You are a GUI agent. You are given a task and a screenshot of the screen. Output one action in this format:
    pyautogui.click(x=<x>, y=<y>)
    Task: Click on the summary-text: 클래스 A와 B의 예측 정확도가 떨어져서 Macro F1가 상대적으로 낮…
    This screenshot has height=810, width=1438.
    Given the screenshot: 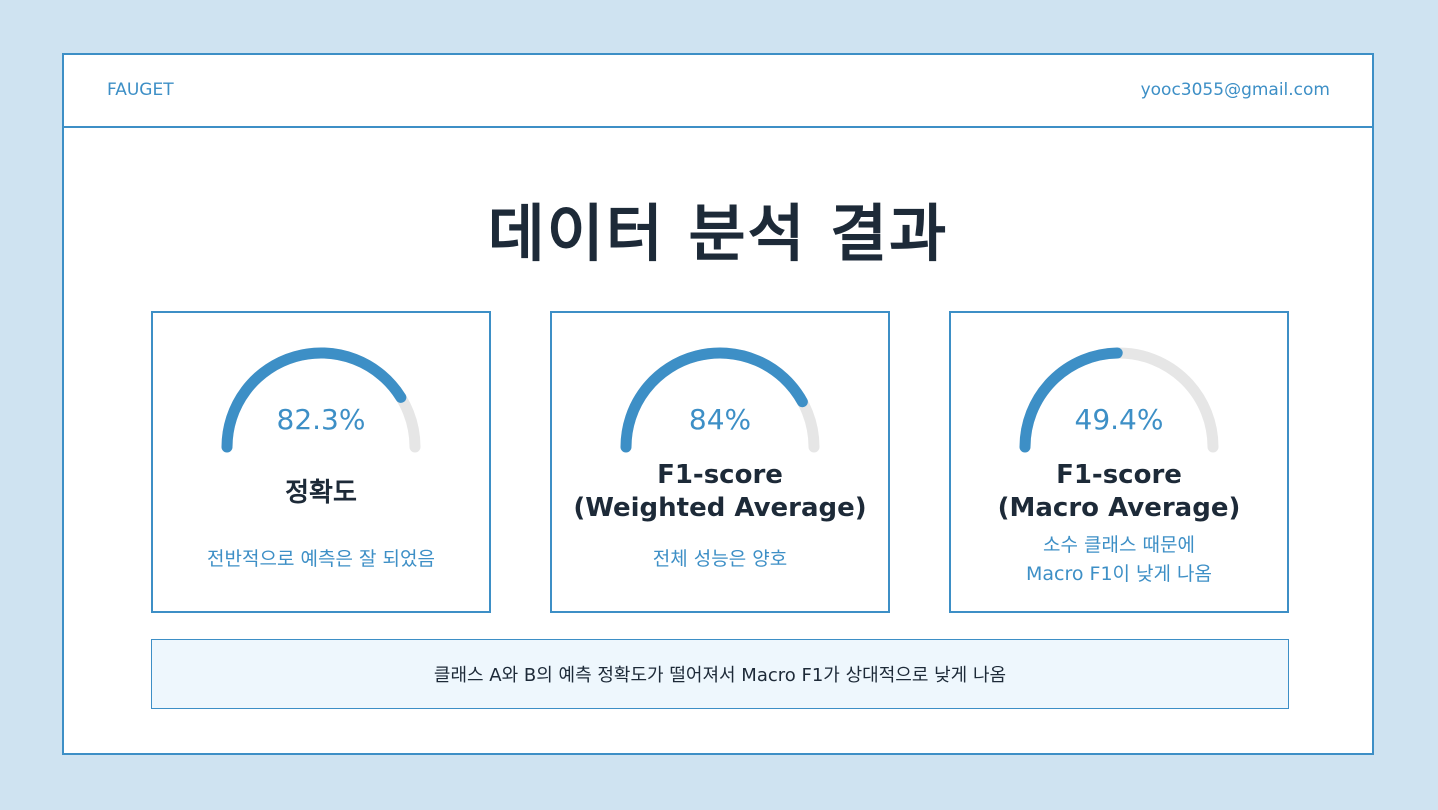 What is the action you would take?
    pyautogui.click(x=720, y=675)
    